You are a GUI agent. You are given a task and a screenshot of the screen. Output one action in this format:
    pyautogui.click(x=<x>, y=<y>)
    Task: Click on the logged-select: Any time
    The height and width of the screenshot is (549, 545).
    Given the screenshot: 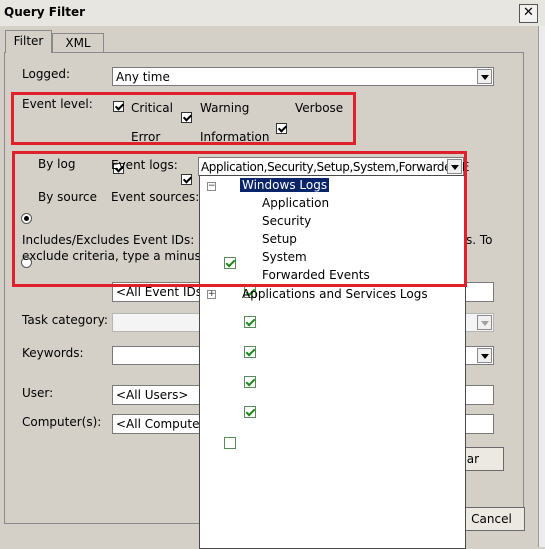 What is the action you would take?
    pyautogui.click(x=303, y=76)
    